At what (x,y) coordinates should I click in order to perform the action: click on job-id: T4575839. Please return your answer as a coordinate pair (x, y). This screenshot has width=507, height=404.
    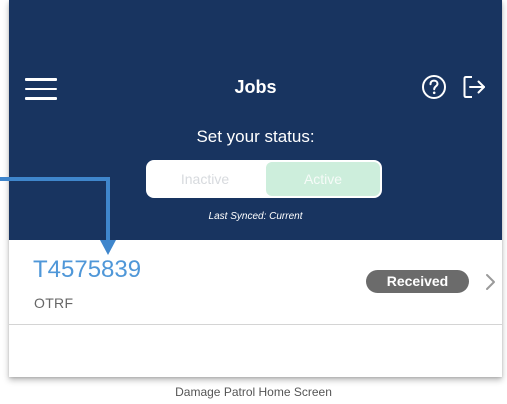
    Looking at the image, I should click on (87, 270).